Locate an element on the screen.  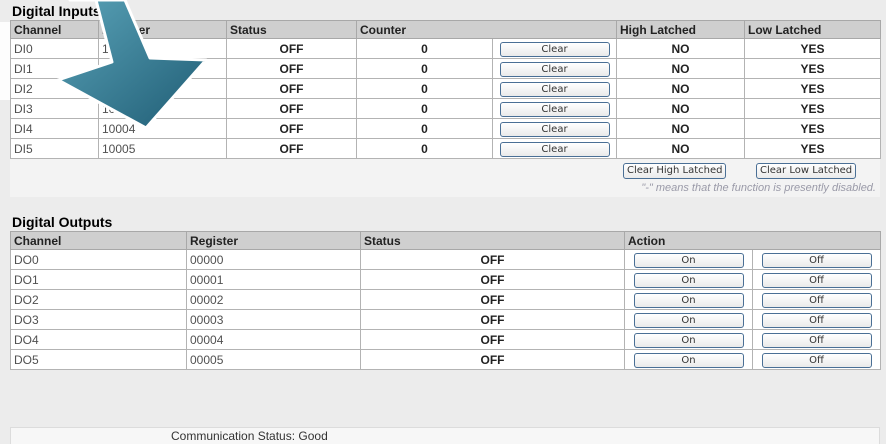
register-cell: 10004 is located at coordinates (162, 128).